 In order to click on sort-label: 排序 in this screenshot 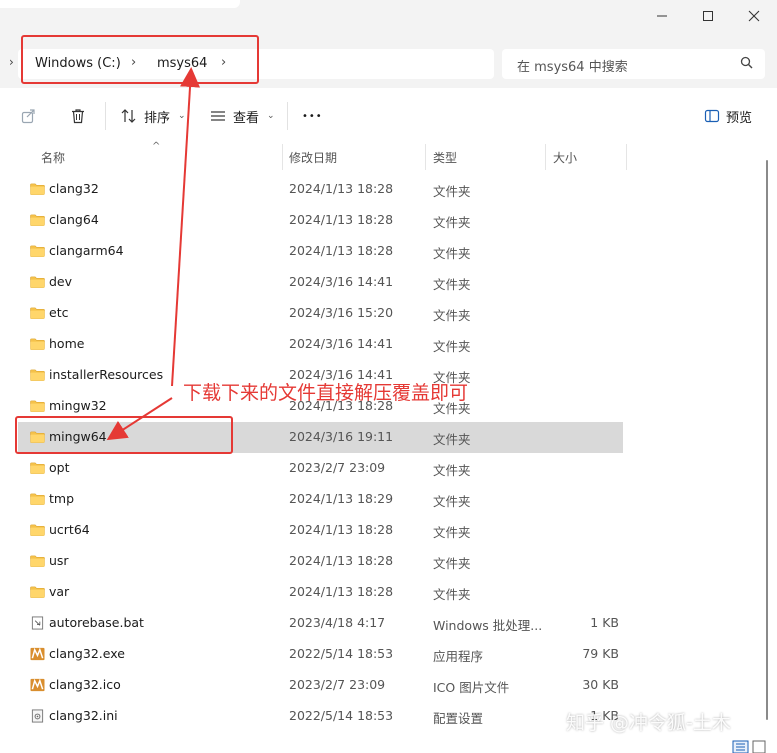, I will do `click(157, 118)`.